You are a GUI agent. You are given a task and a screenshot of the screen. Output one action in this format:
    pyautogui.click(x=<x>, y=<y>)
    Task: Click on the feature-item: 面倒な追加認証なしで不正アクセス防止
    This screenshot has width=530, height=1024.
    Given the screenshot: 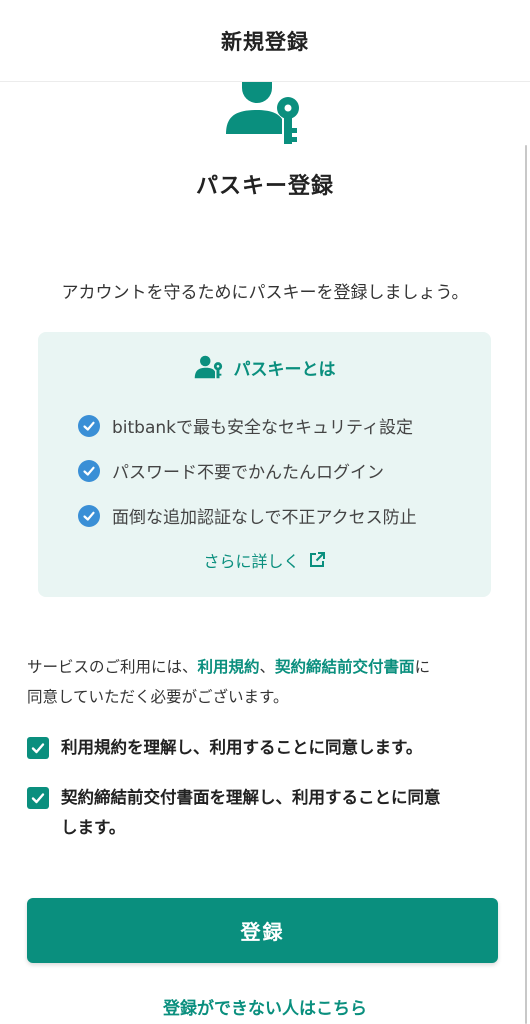 What is the action you would take?
    pyautogui.click(x=247, y=515)
    